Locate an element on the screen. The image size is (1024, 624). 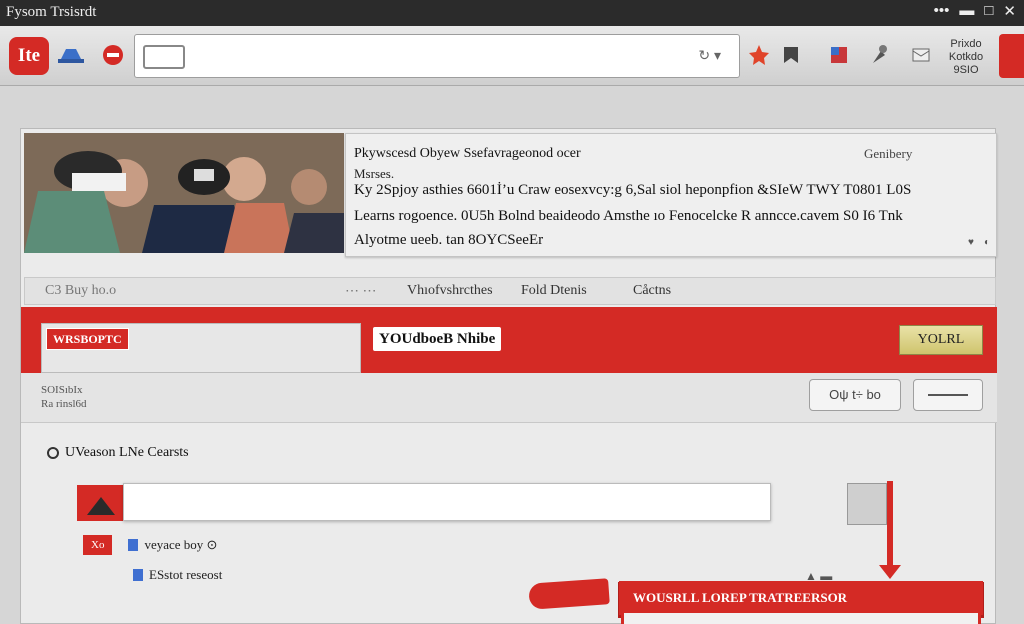
hero-subtitle: Msrses. is located at coordinates (374, 173).